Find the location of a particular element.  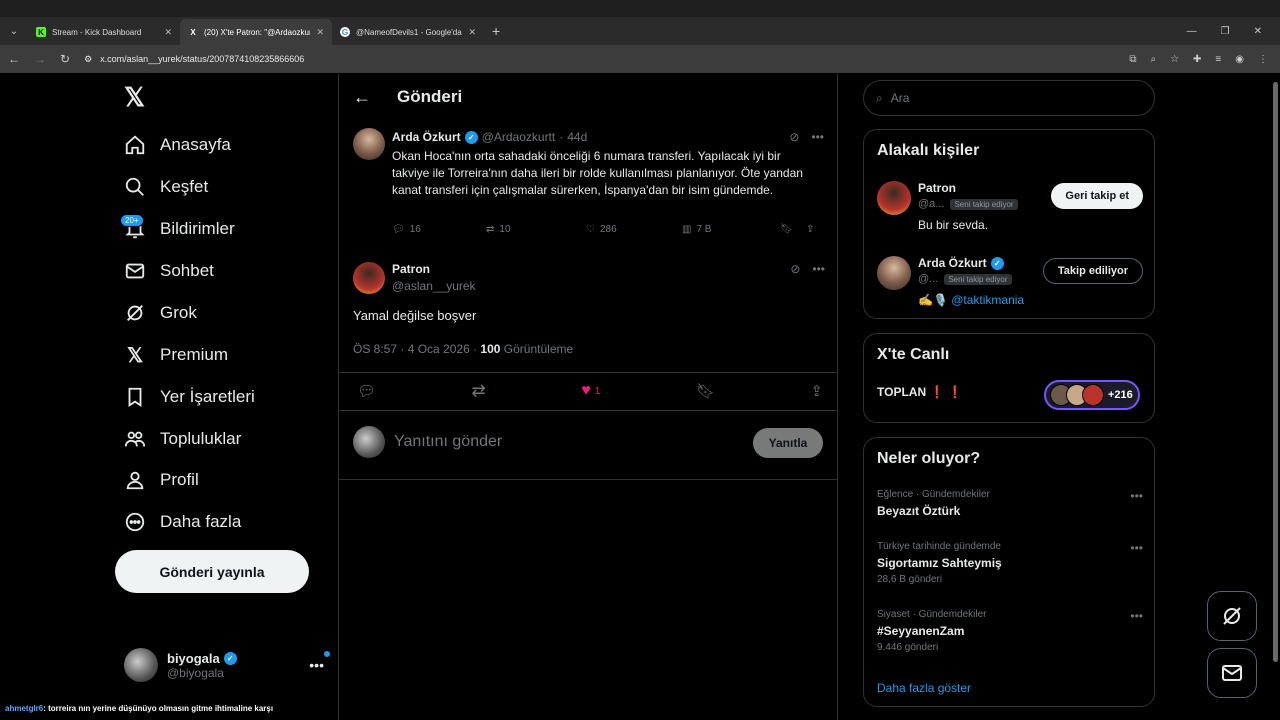

reply-icon: 💬︎ is located at coordinates (366, 391).